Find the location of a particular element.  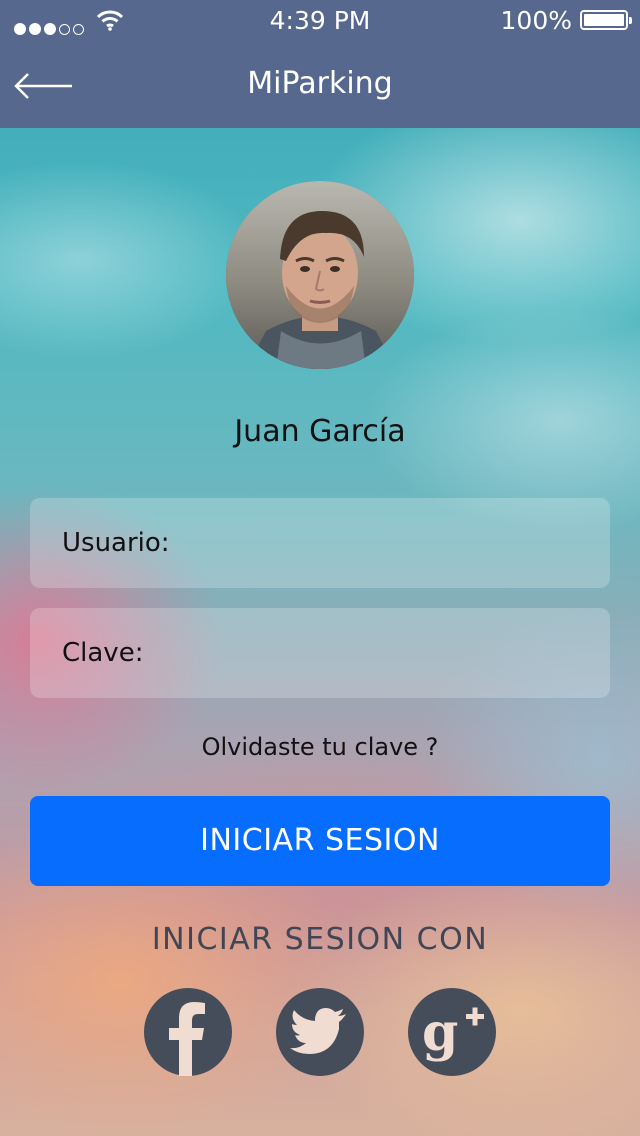

social-login-heading: INICIAR SESION CON is located at coordinates (320, 939).